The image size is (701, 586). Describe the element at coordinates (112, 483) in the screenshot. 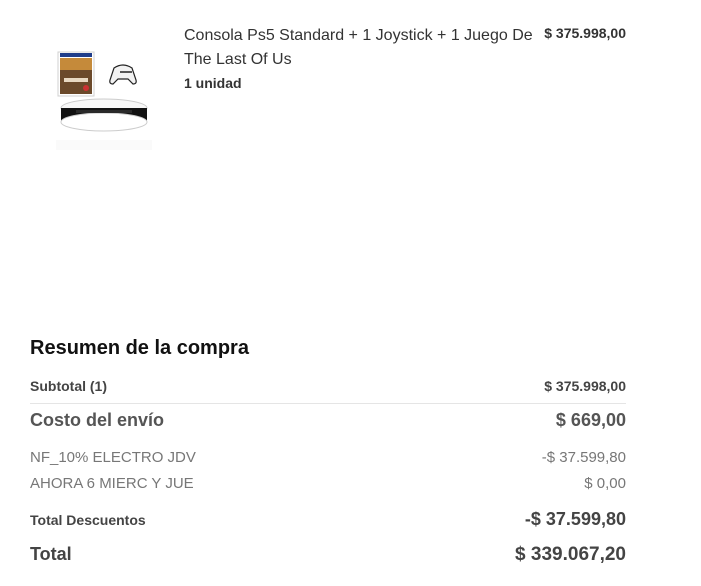

I see `discount-label: AHORA 6 MIERC Y JUE` at that location.